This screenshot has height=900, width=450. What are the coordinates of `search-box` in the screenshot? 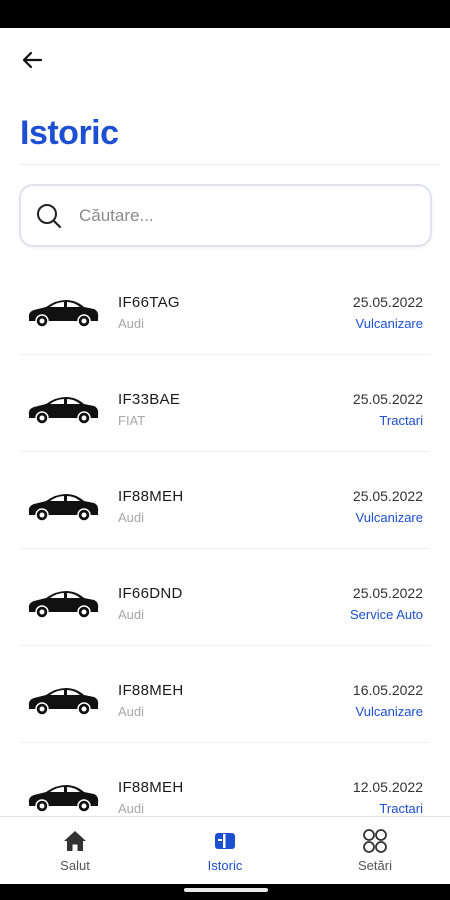 It's located at (225, 215).